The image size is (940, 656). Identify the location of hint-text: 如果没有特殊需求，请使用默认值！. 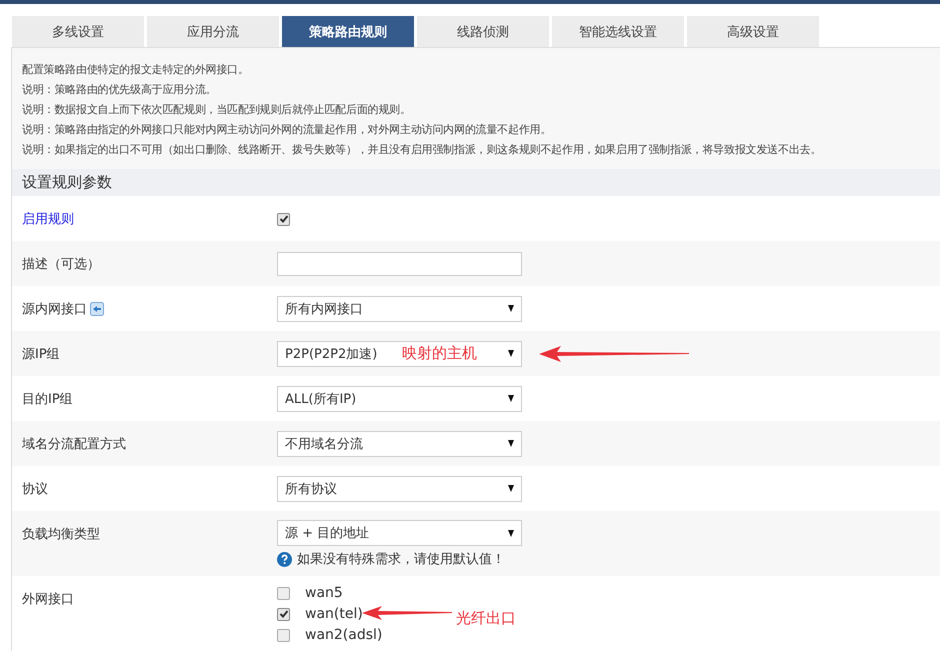
(401, 559).